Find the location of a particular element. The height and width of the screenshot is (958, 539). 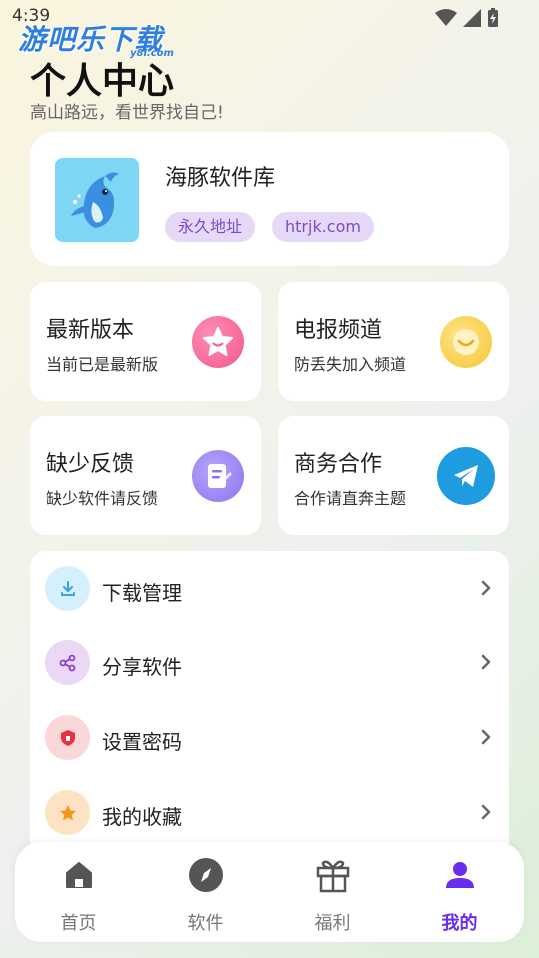

share-icon is located at coordinates (67, 662).